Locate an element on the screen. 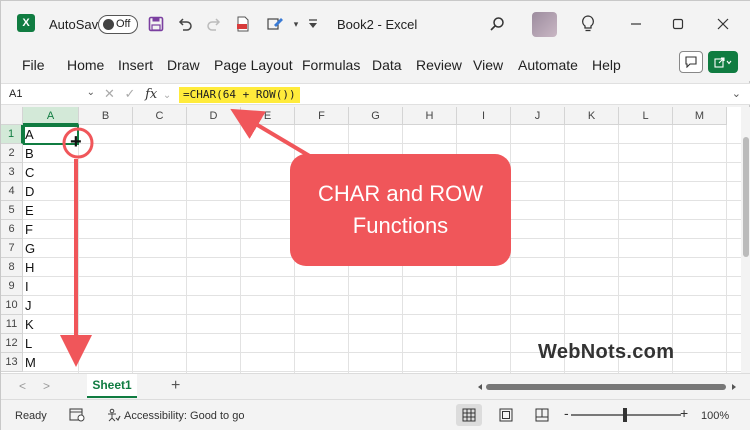 The height and width of the screenshot is (430, 750). zoom-in-button: + is located at coordinates (684, 413).